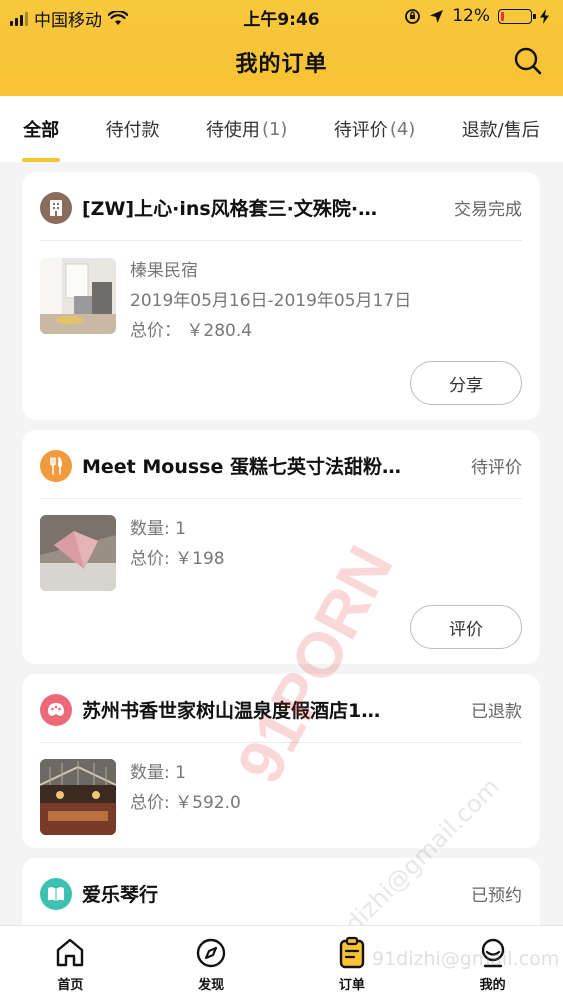 Image resolution: width=563 pixels, height=1000 pixels. What do you see at coordinates (177, 559) in the screenshot?
I see `total-price: 总价: ￥198` at bounding box center [177, 559].